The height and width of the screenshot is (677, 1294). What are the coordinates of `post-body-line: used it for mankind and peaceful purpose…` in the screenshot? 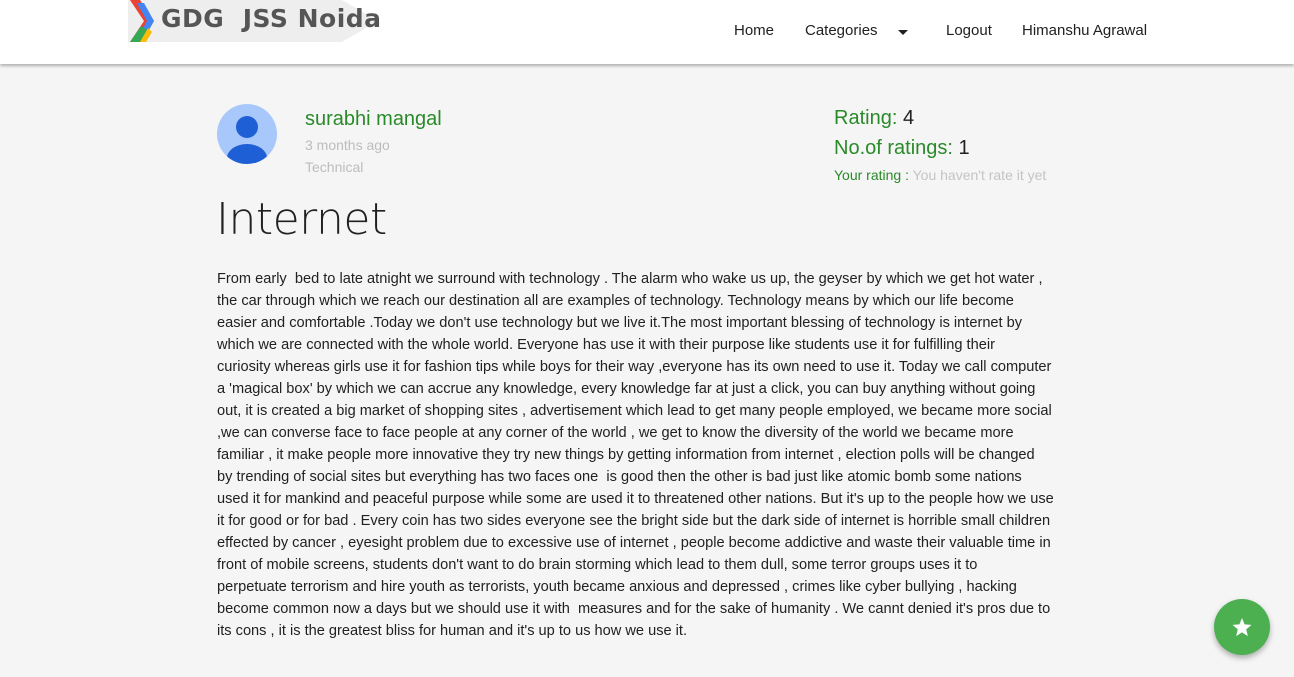 It's located at (635, 499).